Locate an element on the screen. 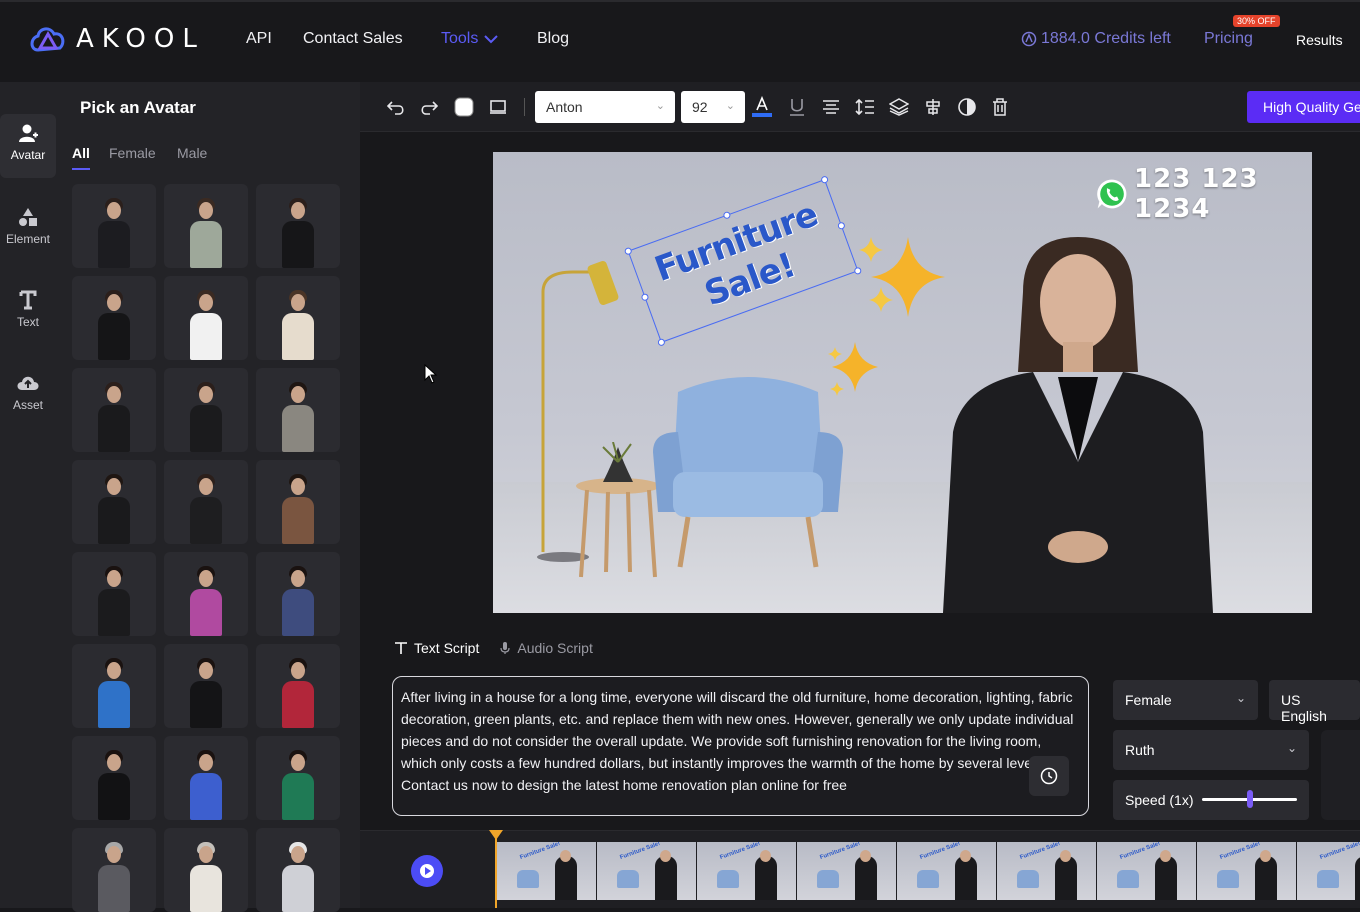 The image size is (1360, 912). align-center-icon is located at coordinates (831, 107).